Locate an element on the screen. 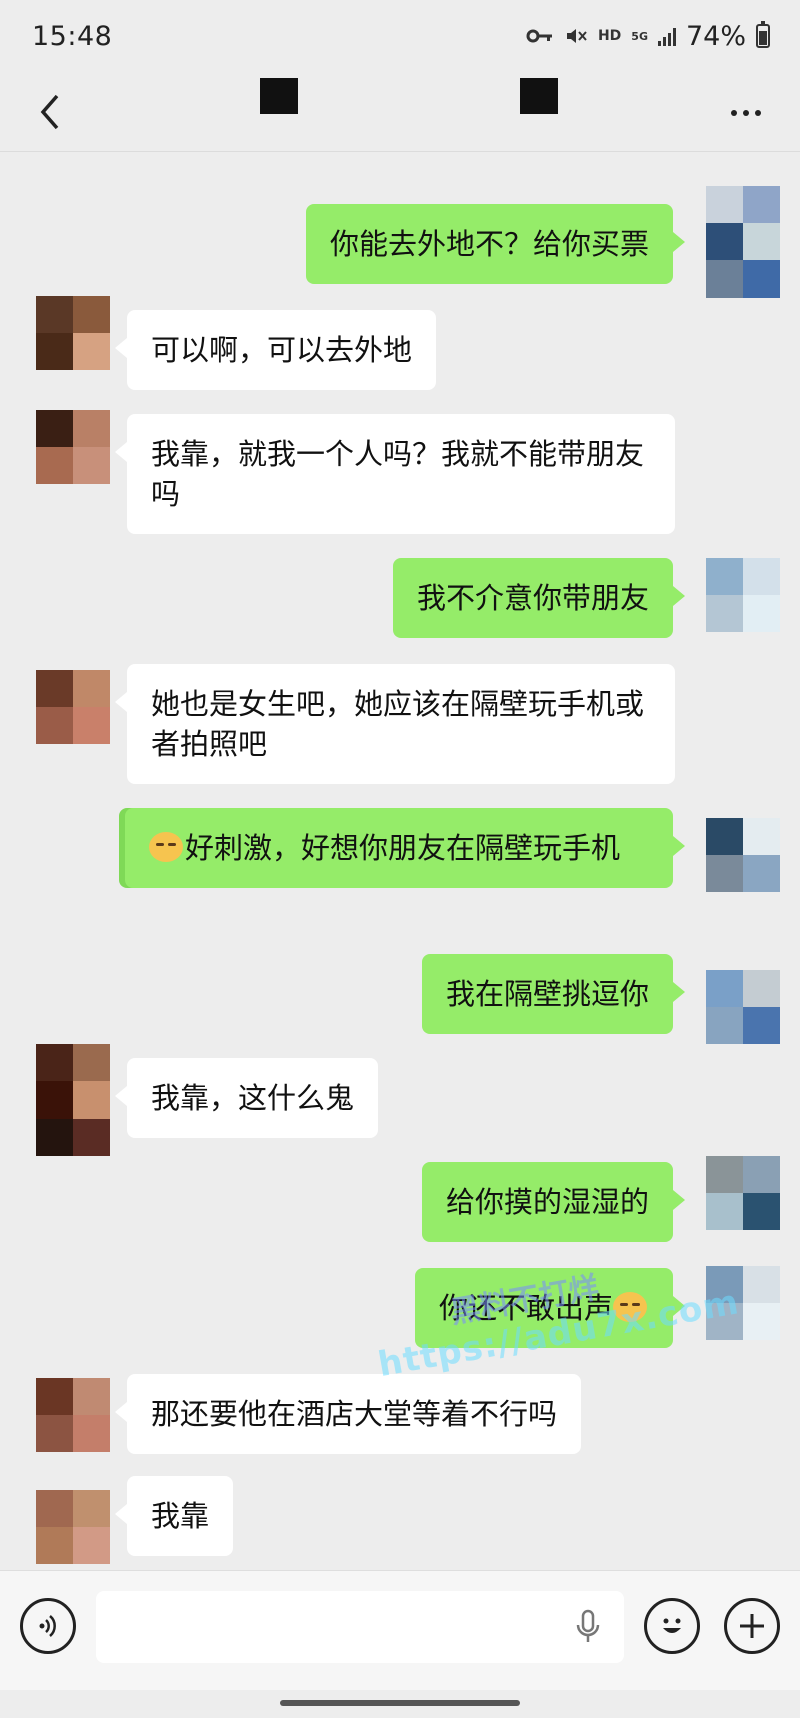 This screenshot has height=1718, width=800. message-bubble: 我靠，这什么鬼 is located at coordinates (246, 1098).